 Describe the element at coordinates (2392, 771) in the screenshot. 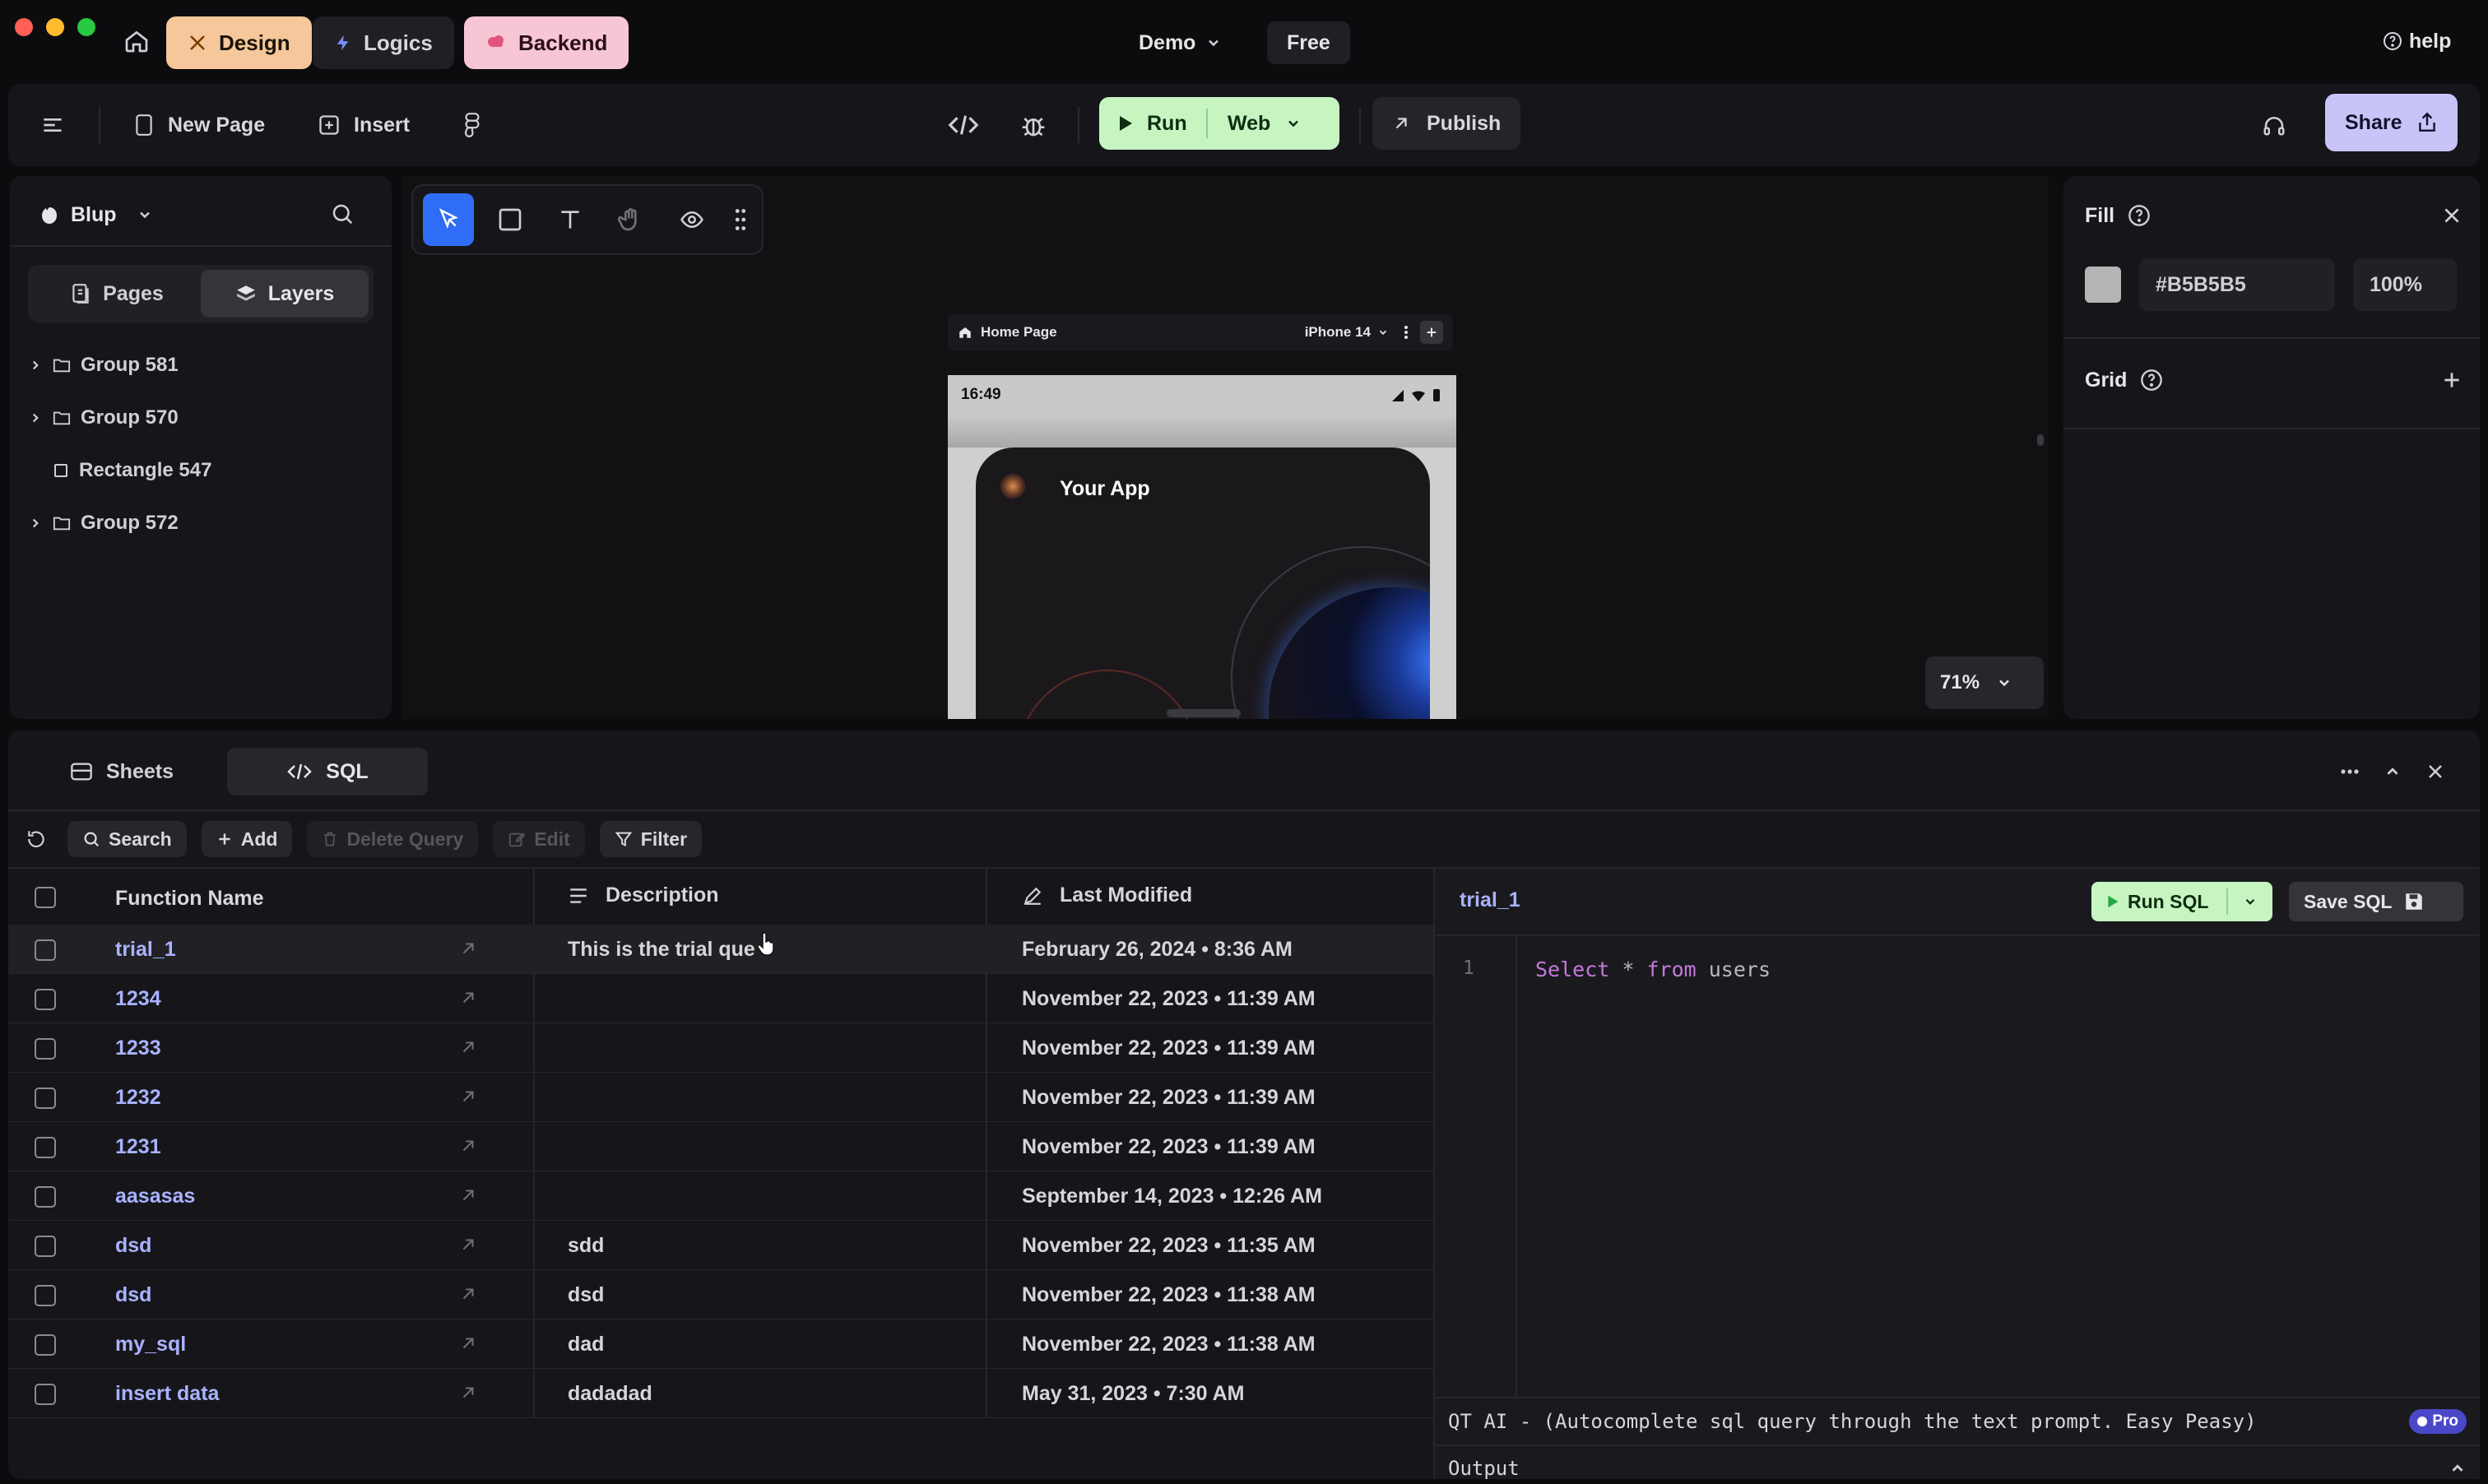

I see `collapse-icon` at that location.